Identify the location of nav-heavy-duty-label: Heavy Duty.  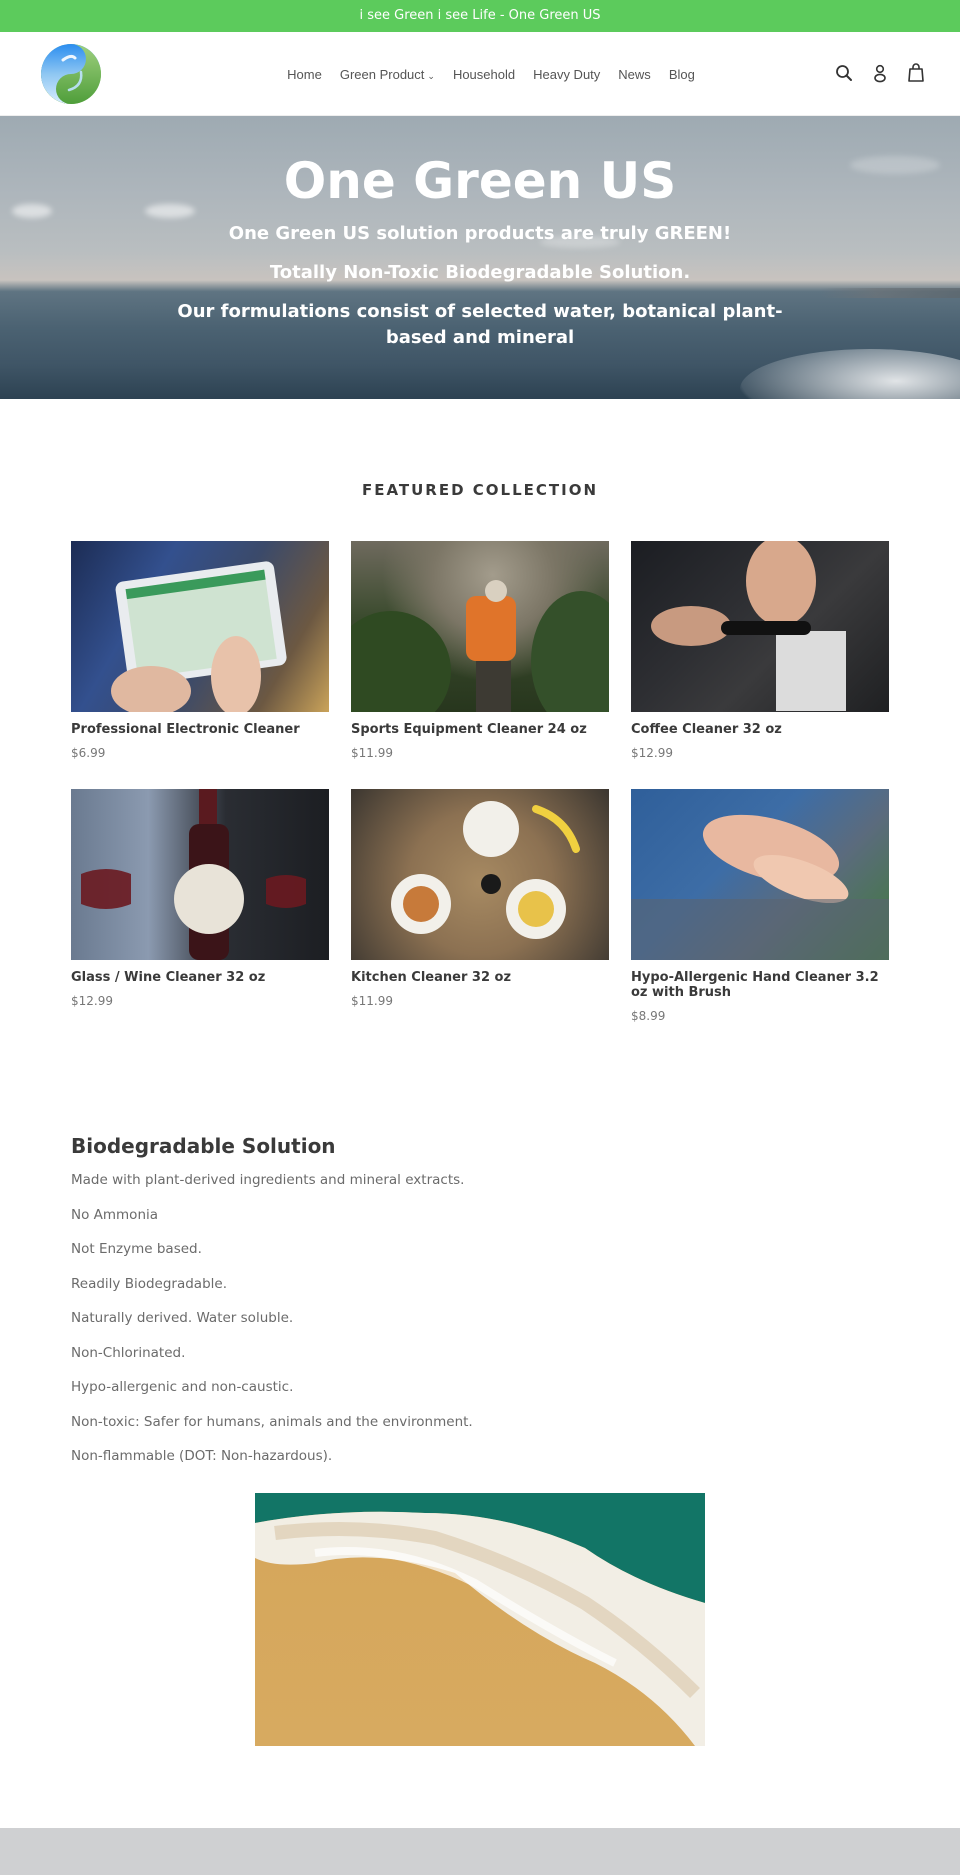
(567, 74).